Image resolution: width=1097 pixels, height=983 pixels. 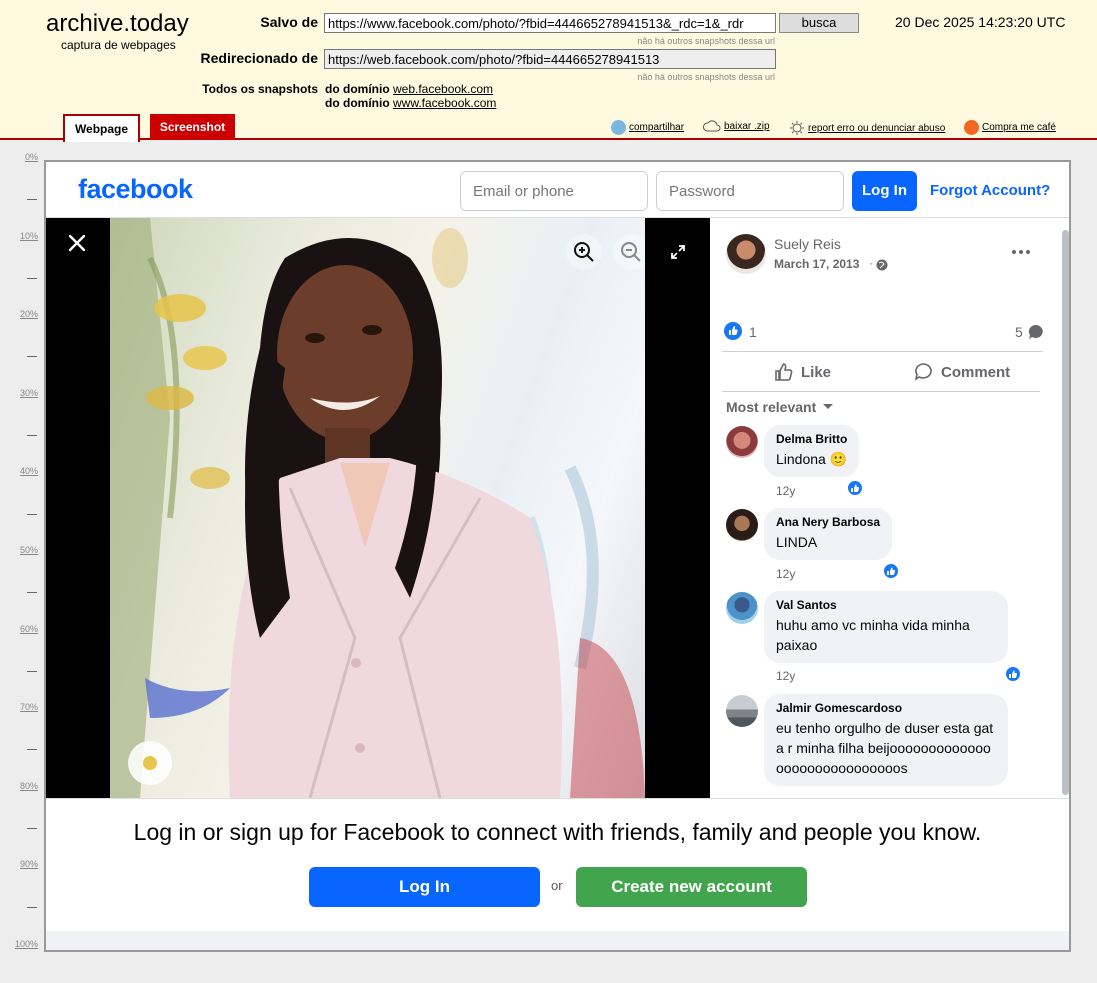 I want to click on ruler-10: 10%, so click(x=23, y=236).